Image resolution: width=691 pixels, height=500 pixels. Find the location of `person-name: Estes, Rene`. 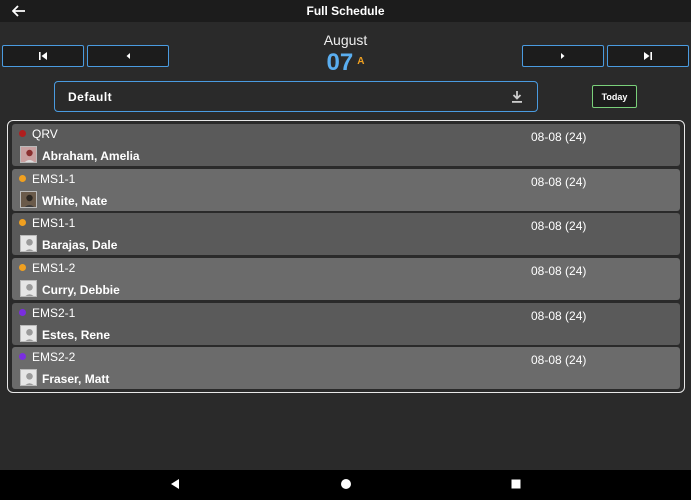

person-name: Estes, Rene is located at coordinates (76, 334).